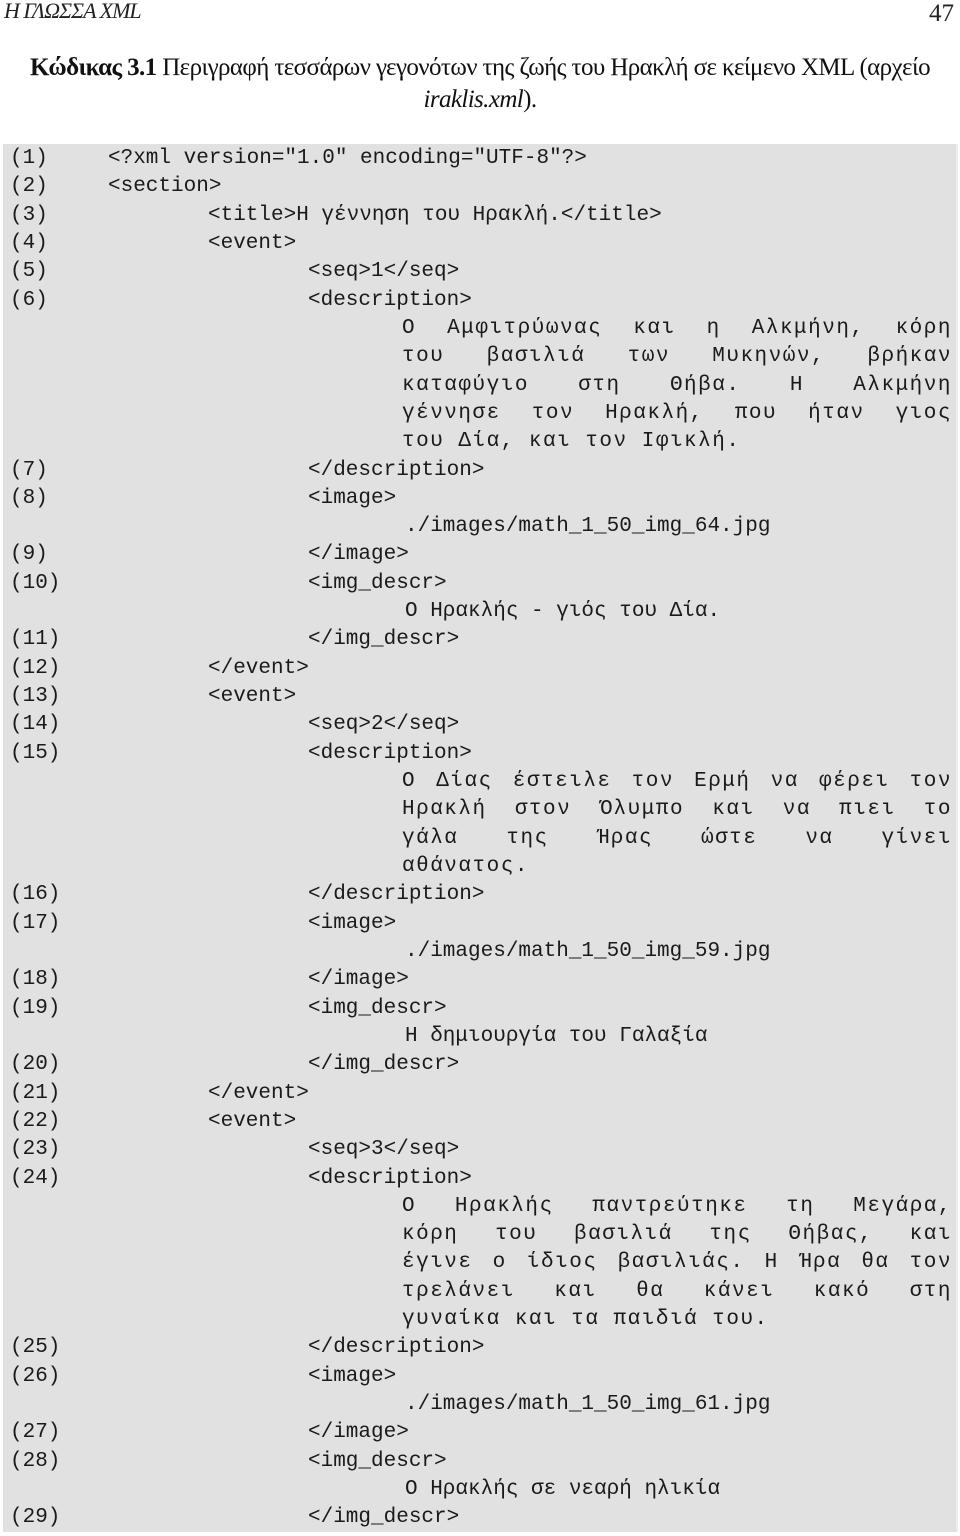 This screenshot has height=1536, width=960. I want to click on code-line: Ο Ηρακλής σε νεαρή ηλικία, so click(479, 1490).